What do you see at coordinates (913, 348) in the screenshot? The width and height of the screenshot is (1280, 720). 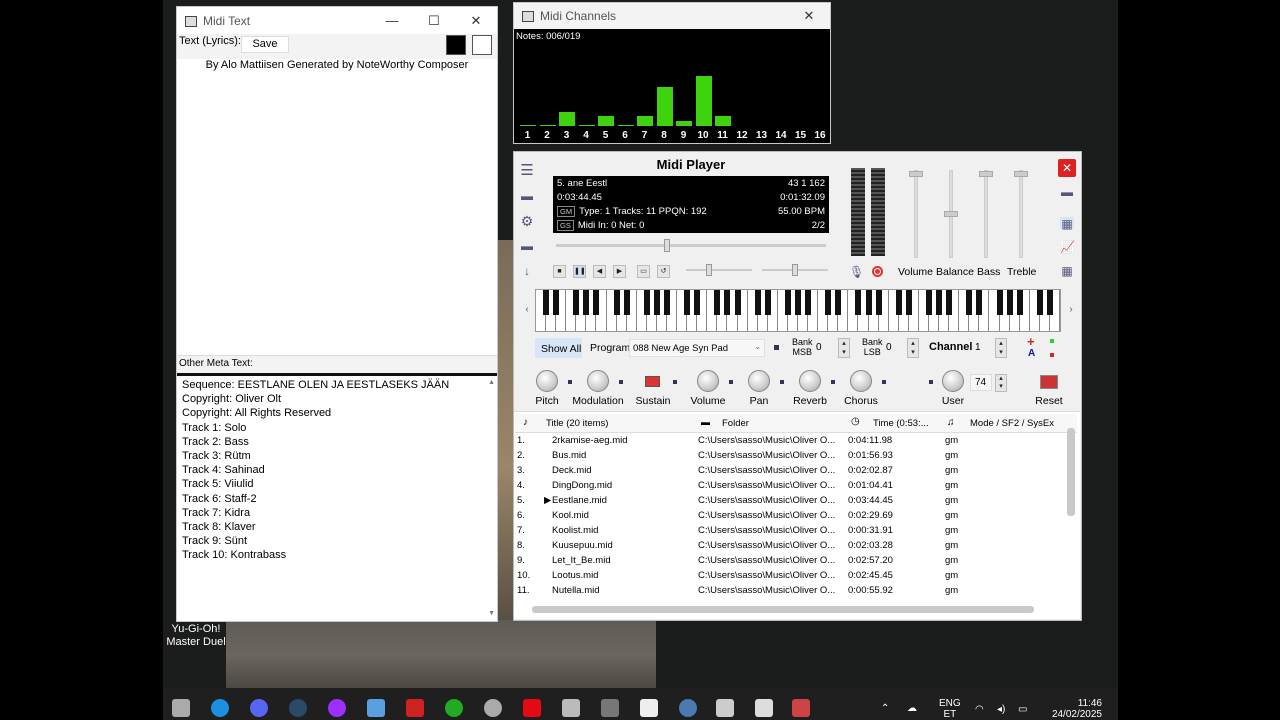 I see `bank-lsb-spinner: ▴ ▾` at bounding box center [913, 348].